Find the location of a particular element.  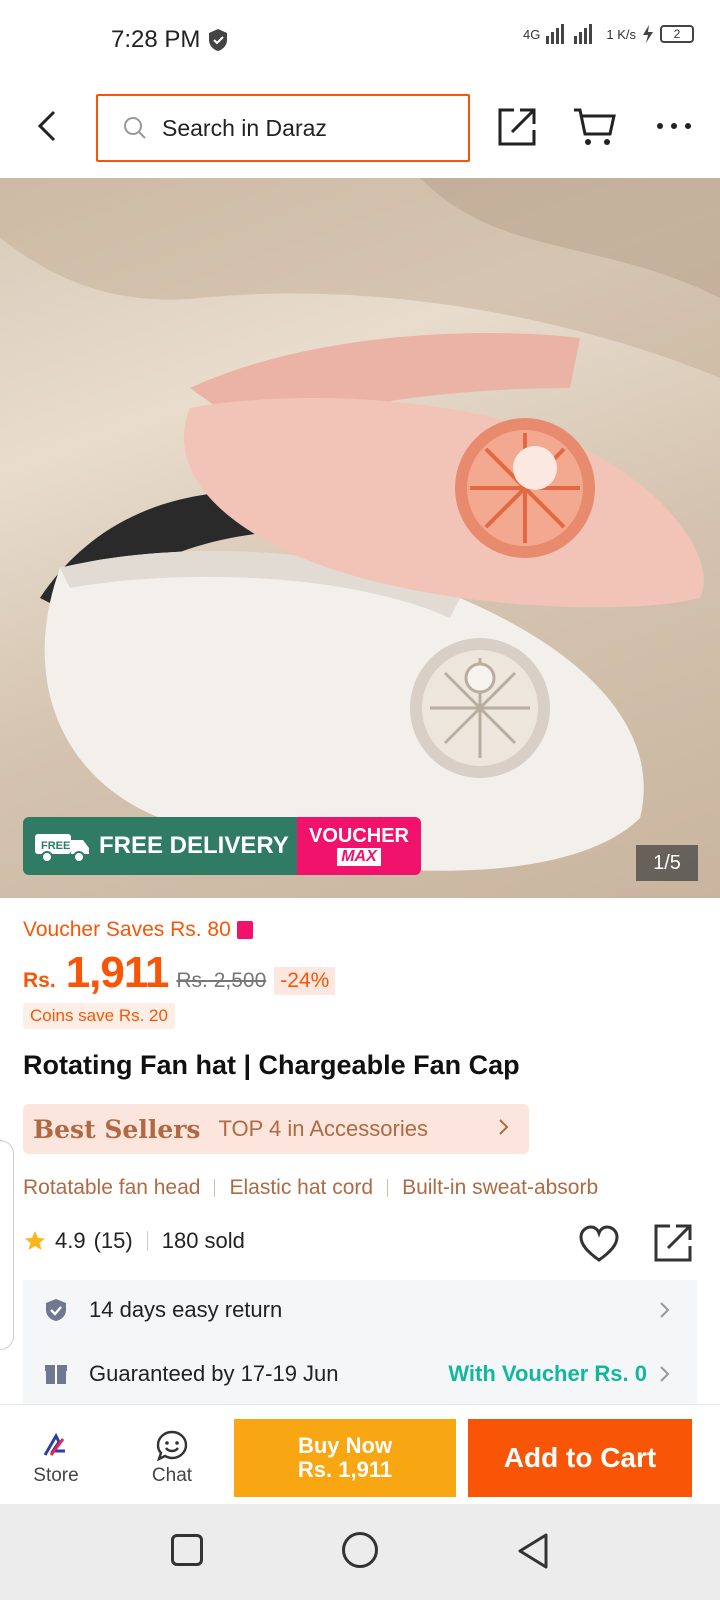

store-logo-icon is located at coordinates (54, 1444).